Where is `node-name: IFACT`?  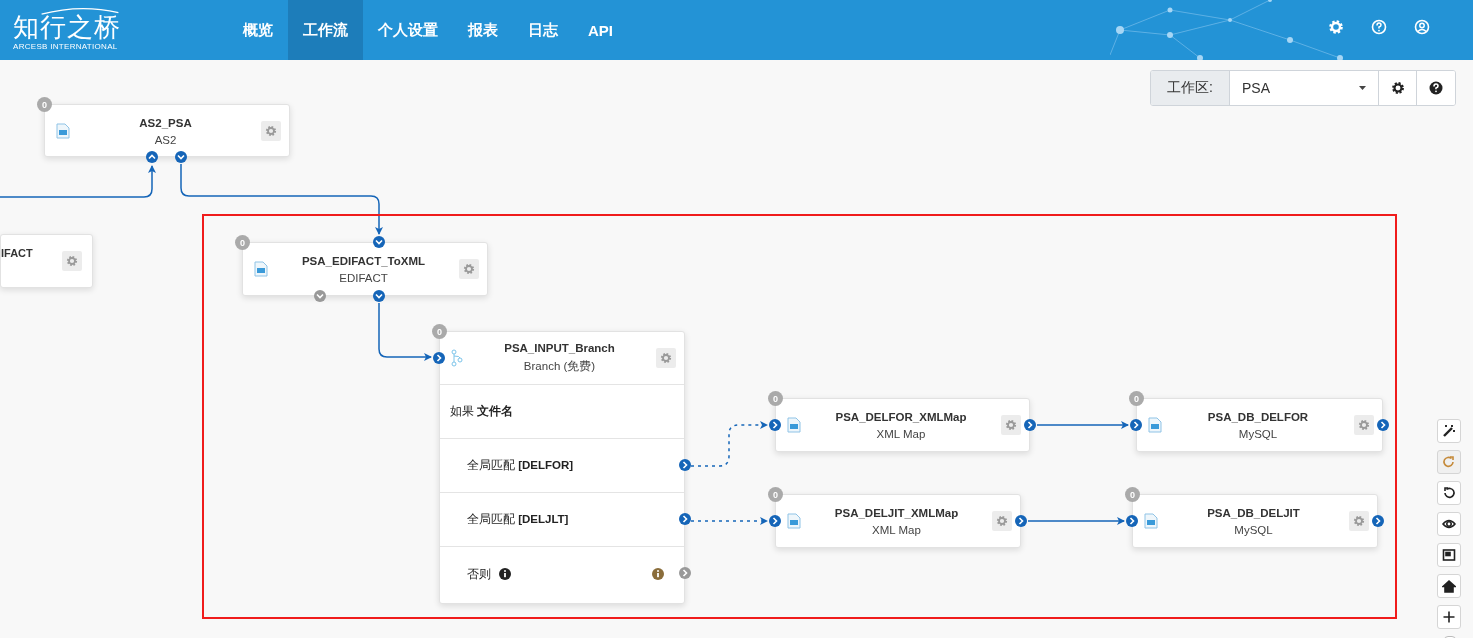
node-name: IFACT is located at coordinates (17, 253).